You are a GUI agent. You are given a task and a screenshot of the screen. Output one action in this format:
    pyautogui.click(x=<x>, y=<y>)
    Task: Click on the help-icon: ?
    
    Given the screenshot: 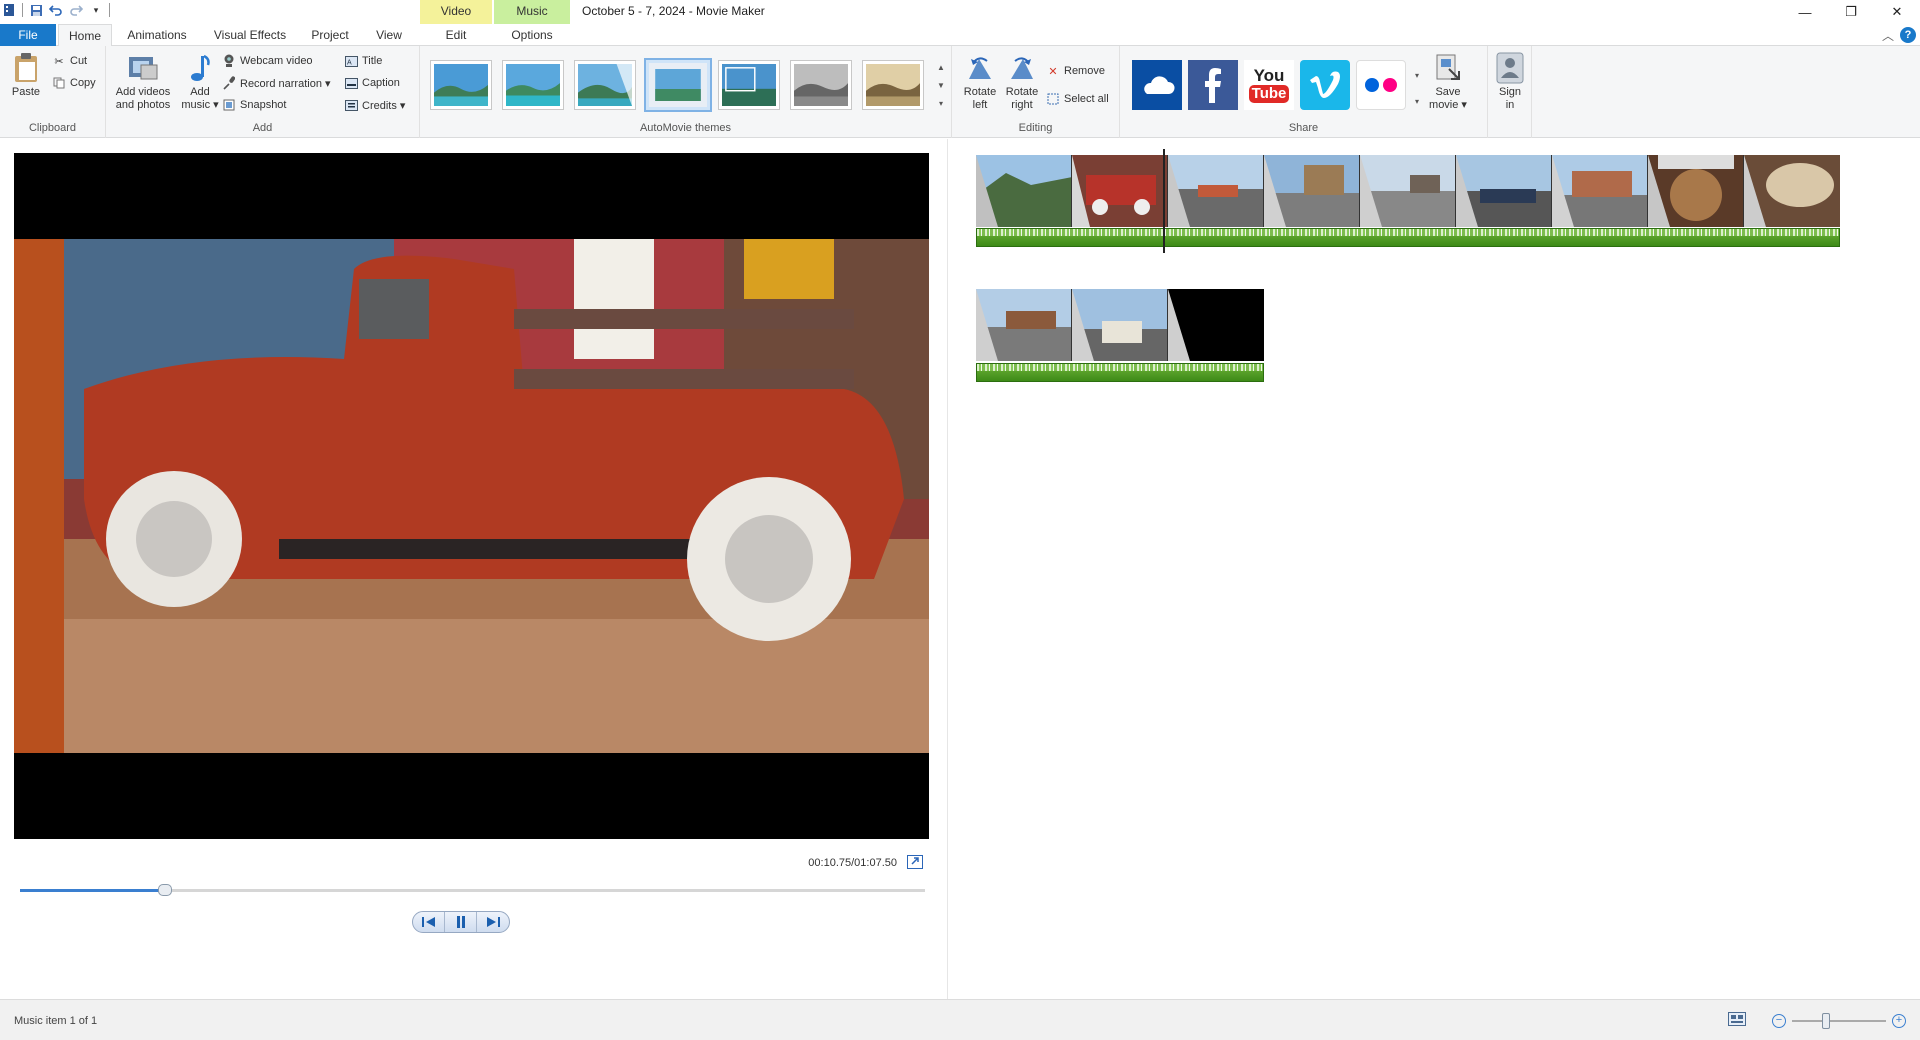 What is the action you would take?
    pyautogui.click(x=1908, y=35)
    